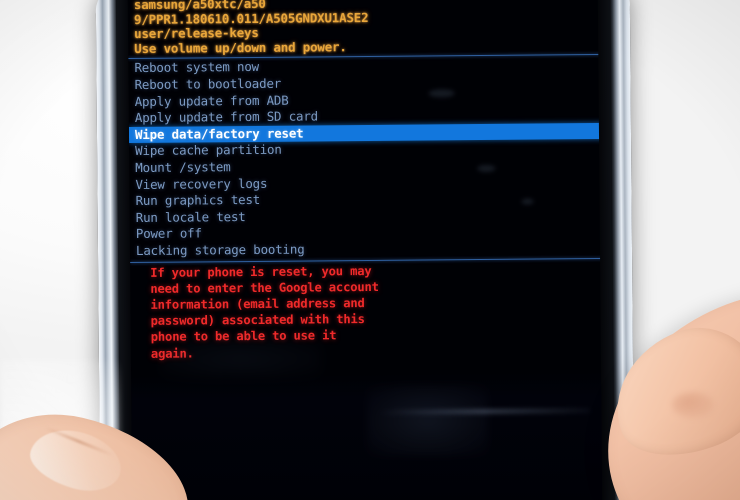 Image resolution: width=740 pixels, height=500 pixels. Describe the element at coordinates (693, 405) in the screenshot. I see `right-hand-knuckle` at that location.